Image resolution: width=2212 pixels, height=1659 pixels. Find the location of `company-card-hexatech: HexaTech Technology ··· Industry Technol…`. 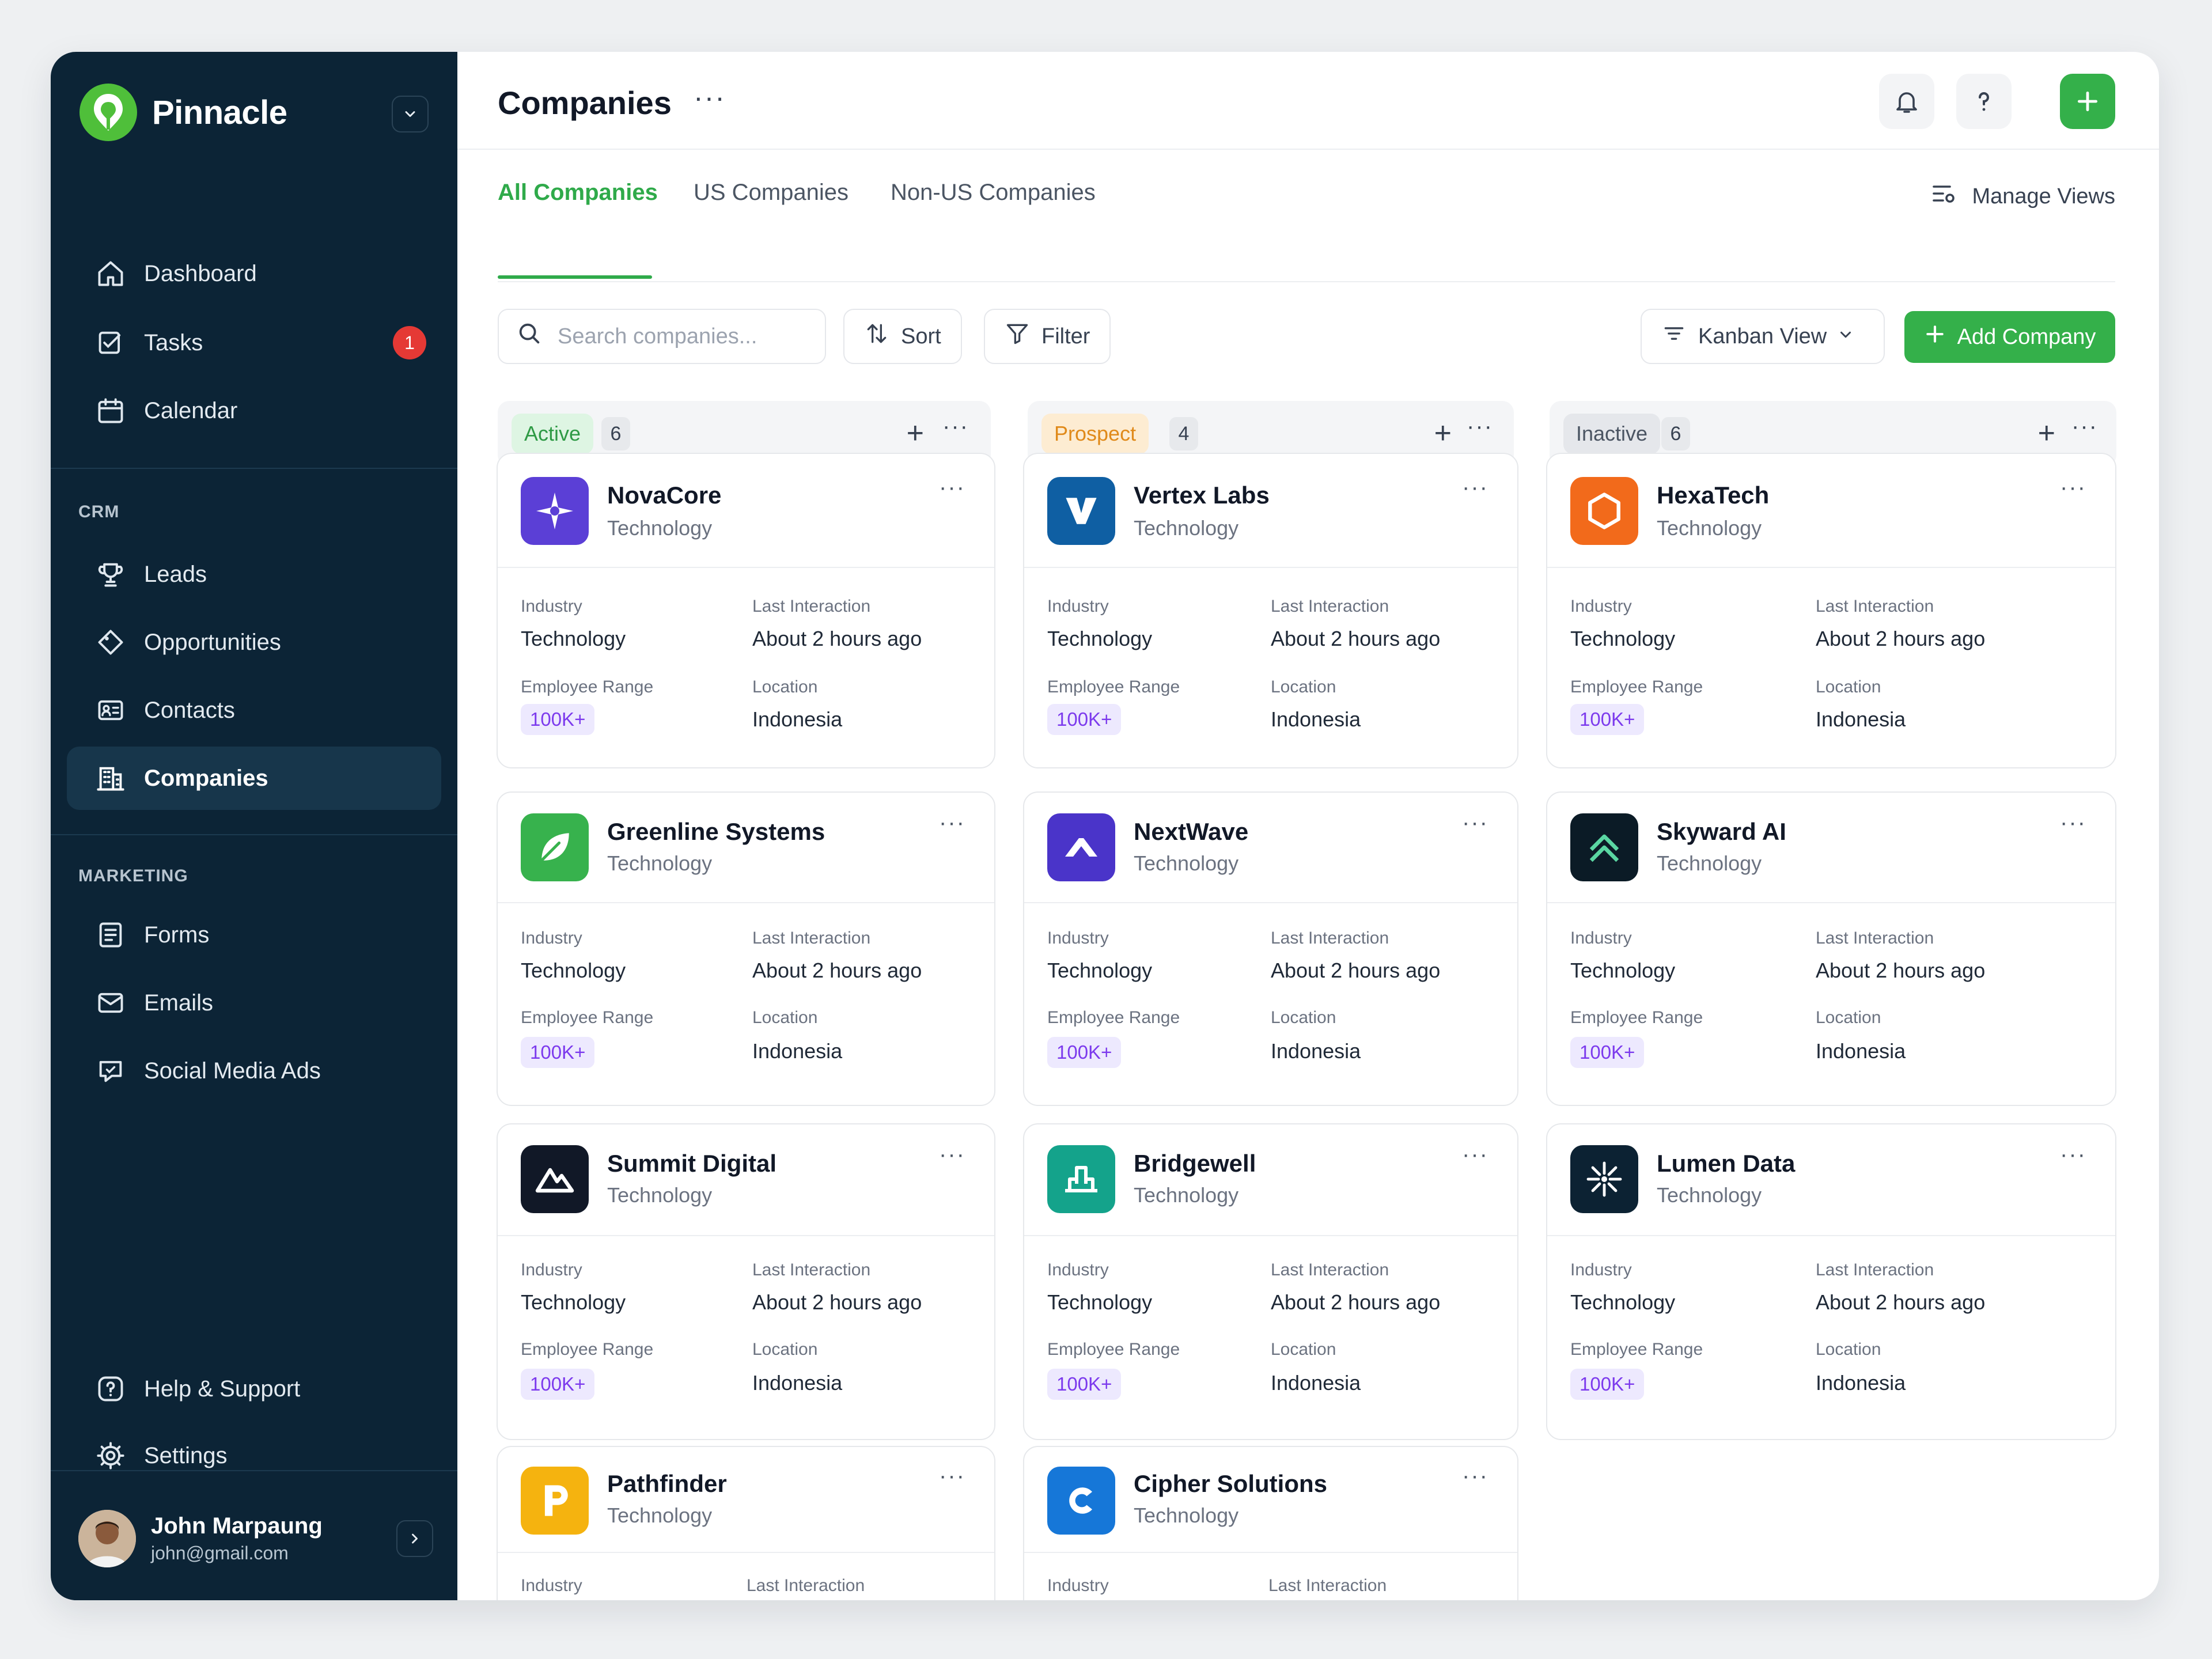

company-card-hexatech: HexaTech Technology ··· Industry Technol… is located at coordinates (1831, 610).